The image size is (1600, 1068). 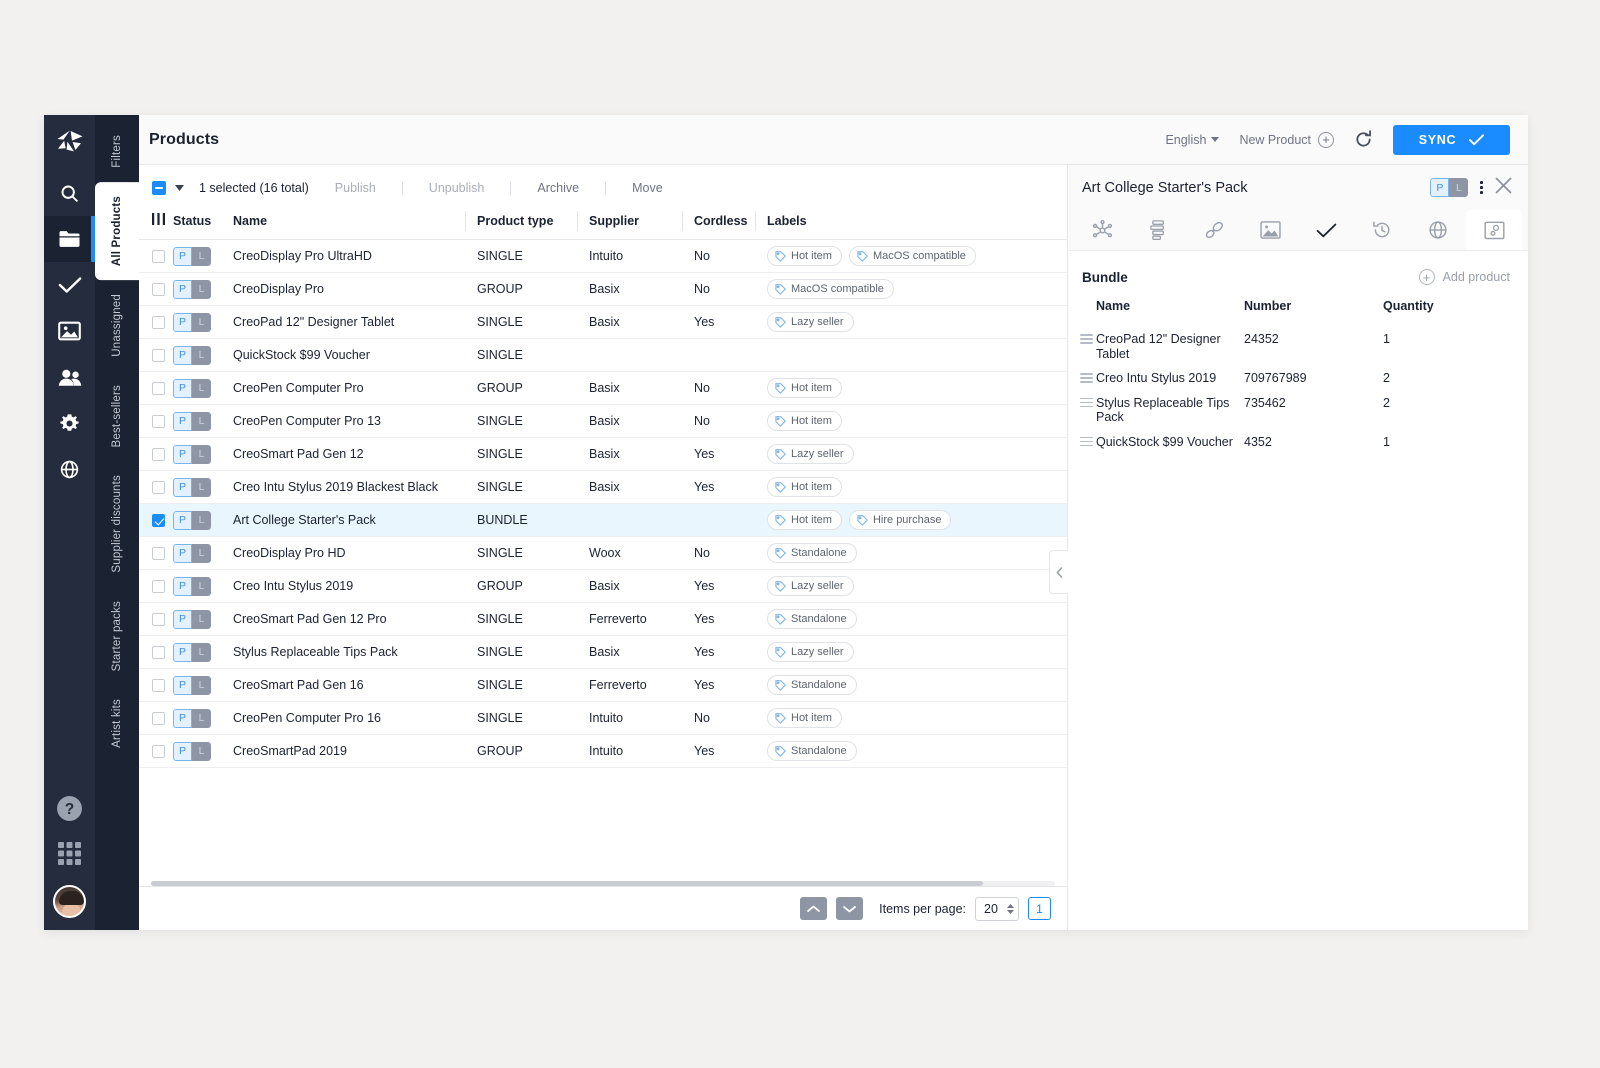 What do you see at coordinates (117, 524) in the screenshot?
I see `vtab-supplier-discounts: Supplier discounts` at bounding box center [117, 524].